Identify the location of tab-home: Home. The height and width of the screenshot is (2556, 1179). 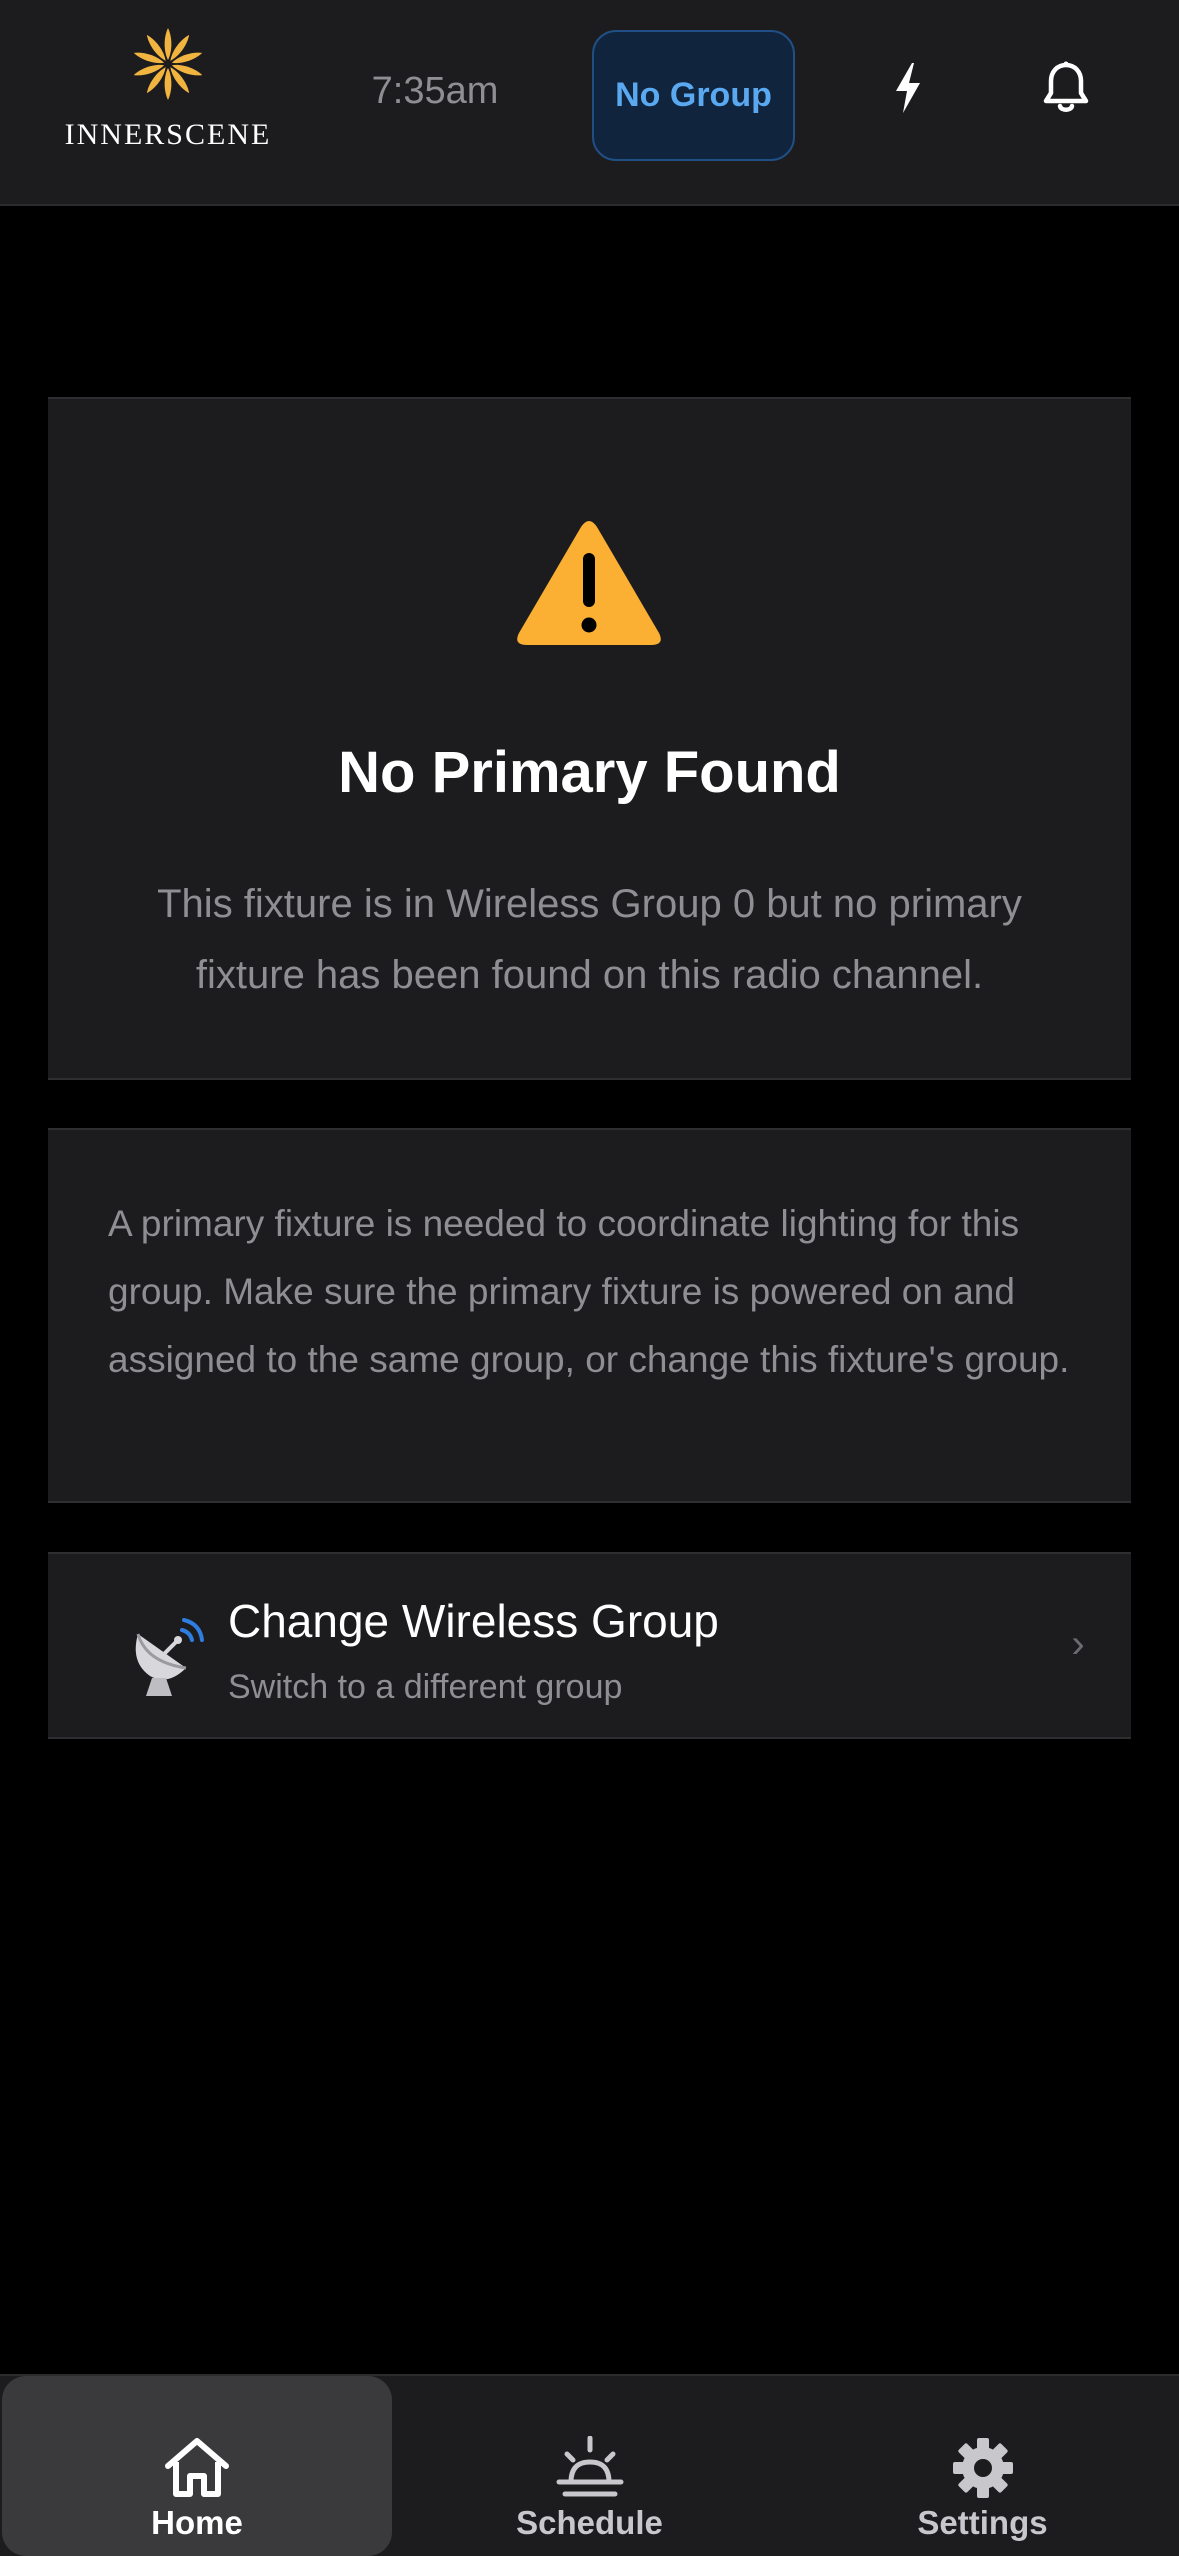
(197, 2466).